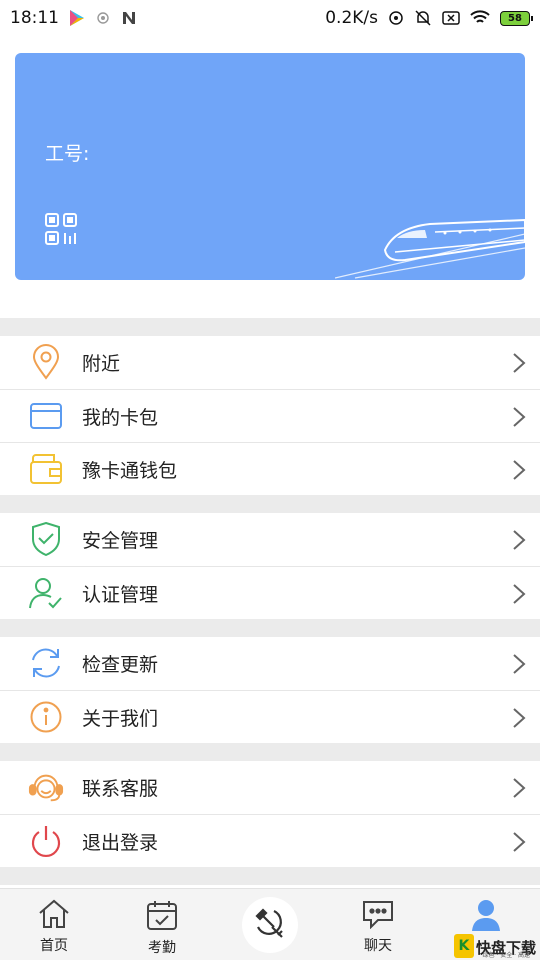 The width and height of the screenshot is (540, 960). I want to click on watermark-subtext: 绿色 · 安全 · 高速, so click(506, 955).